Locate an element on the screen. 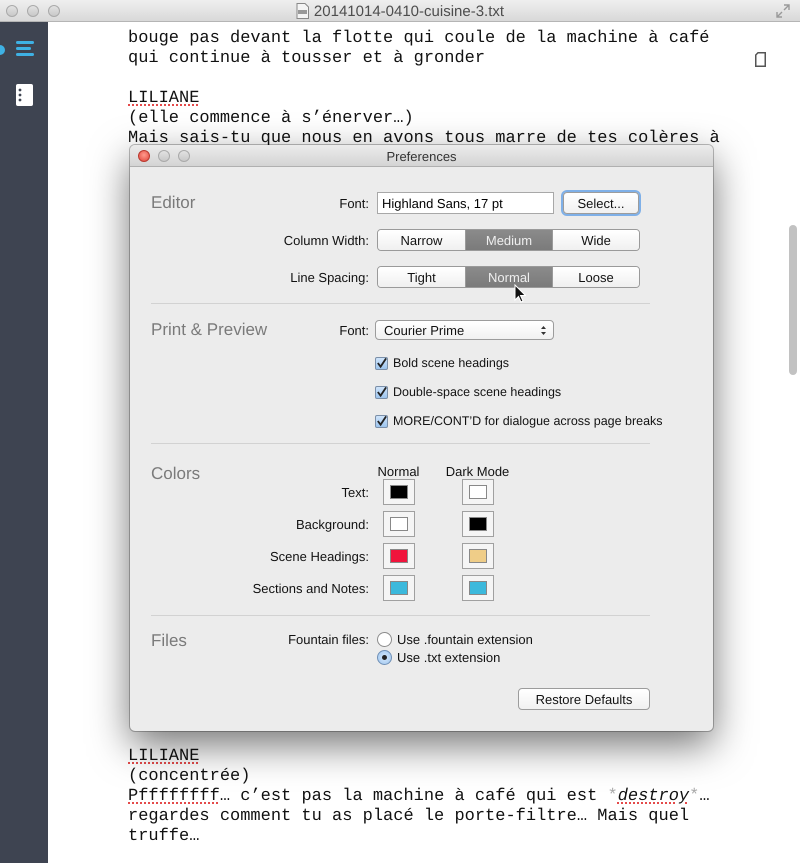 The height and width of the screenshot is (863, 800). segment-button: Wide is located at coordinates (595, 240).